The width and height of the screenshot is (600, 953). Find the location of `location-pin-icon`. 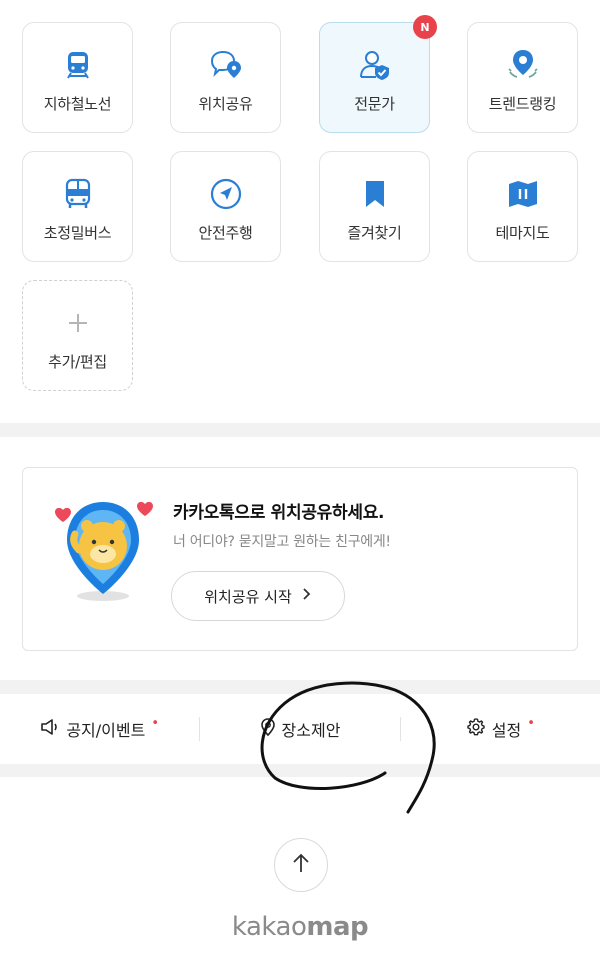

location-pin-icon is located at coordinates (268, 729).